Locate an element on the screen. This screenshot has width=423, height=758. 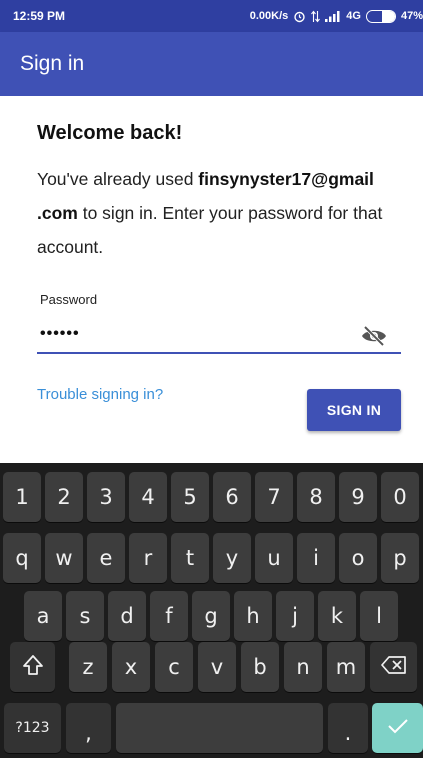
status-bar: 12:59 PM 0.00K/s 4G 47% is located at coordinates (211, 16).